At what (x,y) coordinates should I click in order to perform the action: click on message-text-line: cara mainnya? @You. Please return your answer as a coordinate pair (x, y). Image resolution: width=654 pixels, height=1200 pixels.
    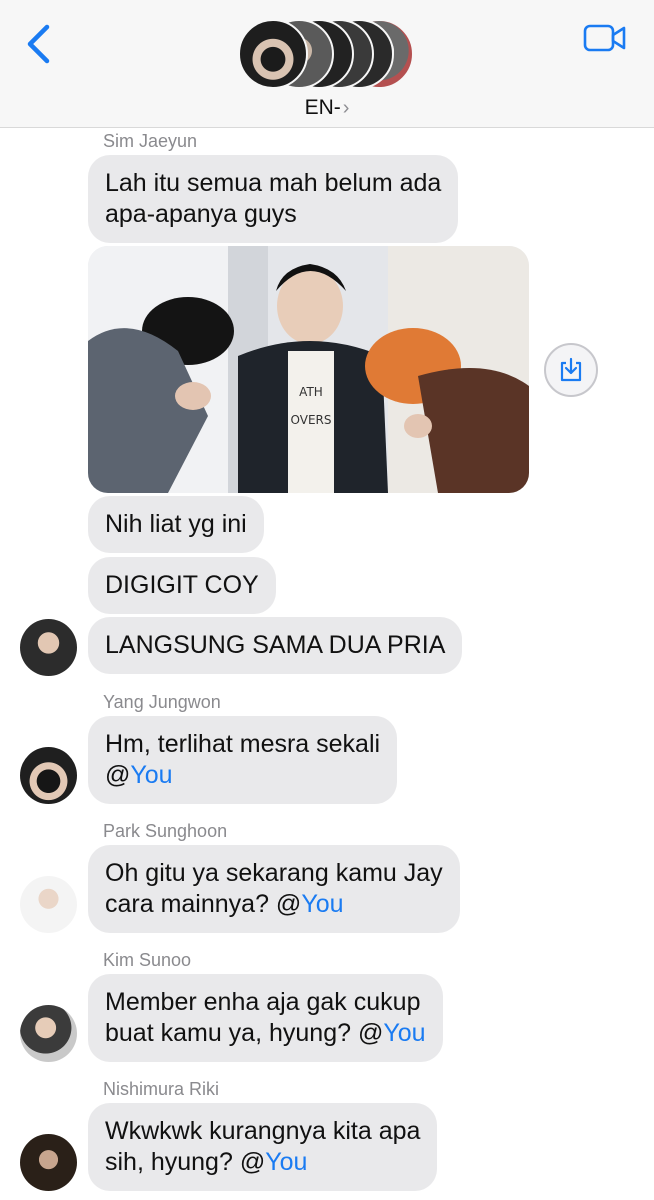
    Looking at the image, I should click on (274, 904).